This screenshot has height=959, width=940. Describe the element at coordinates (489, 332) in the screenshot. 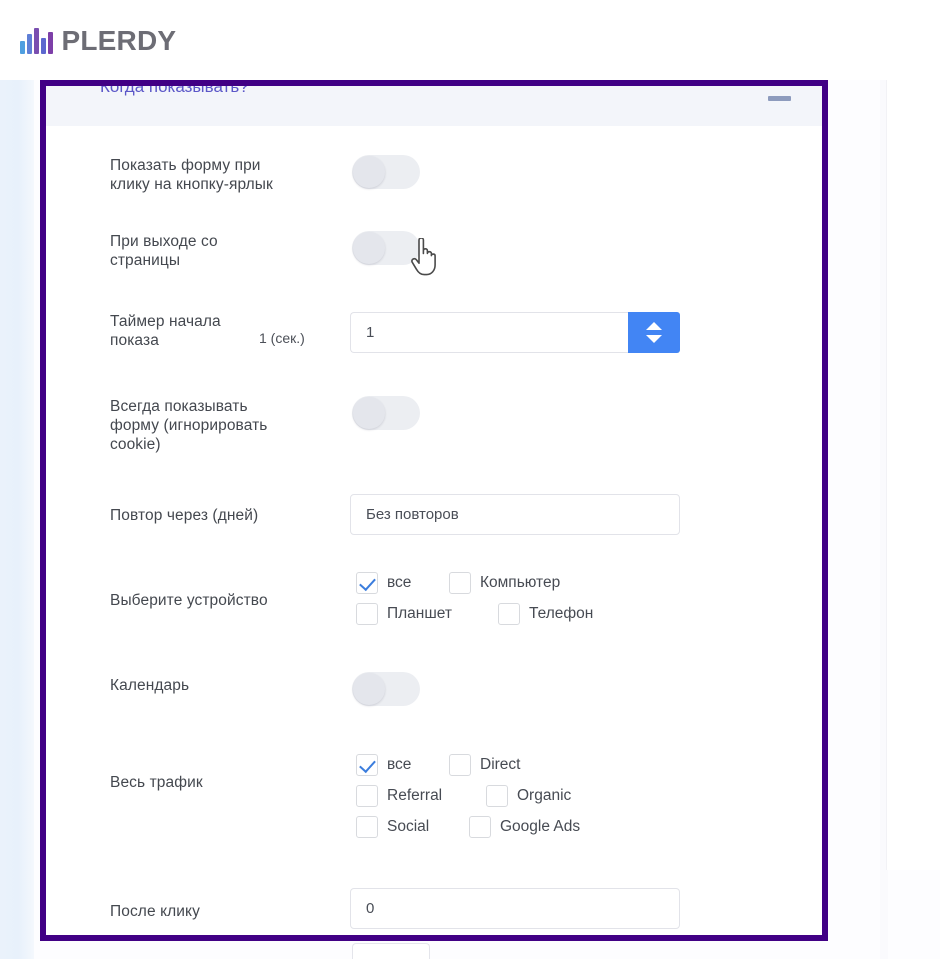

I see `start-timer-input: 1` at that location.